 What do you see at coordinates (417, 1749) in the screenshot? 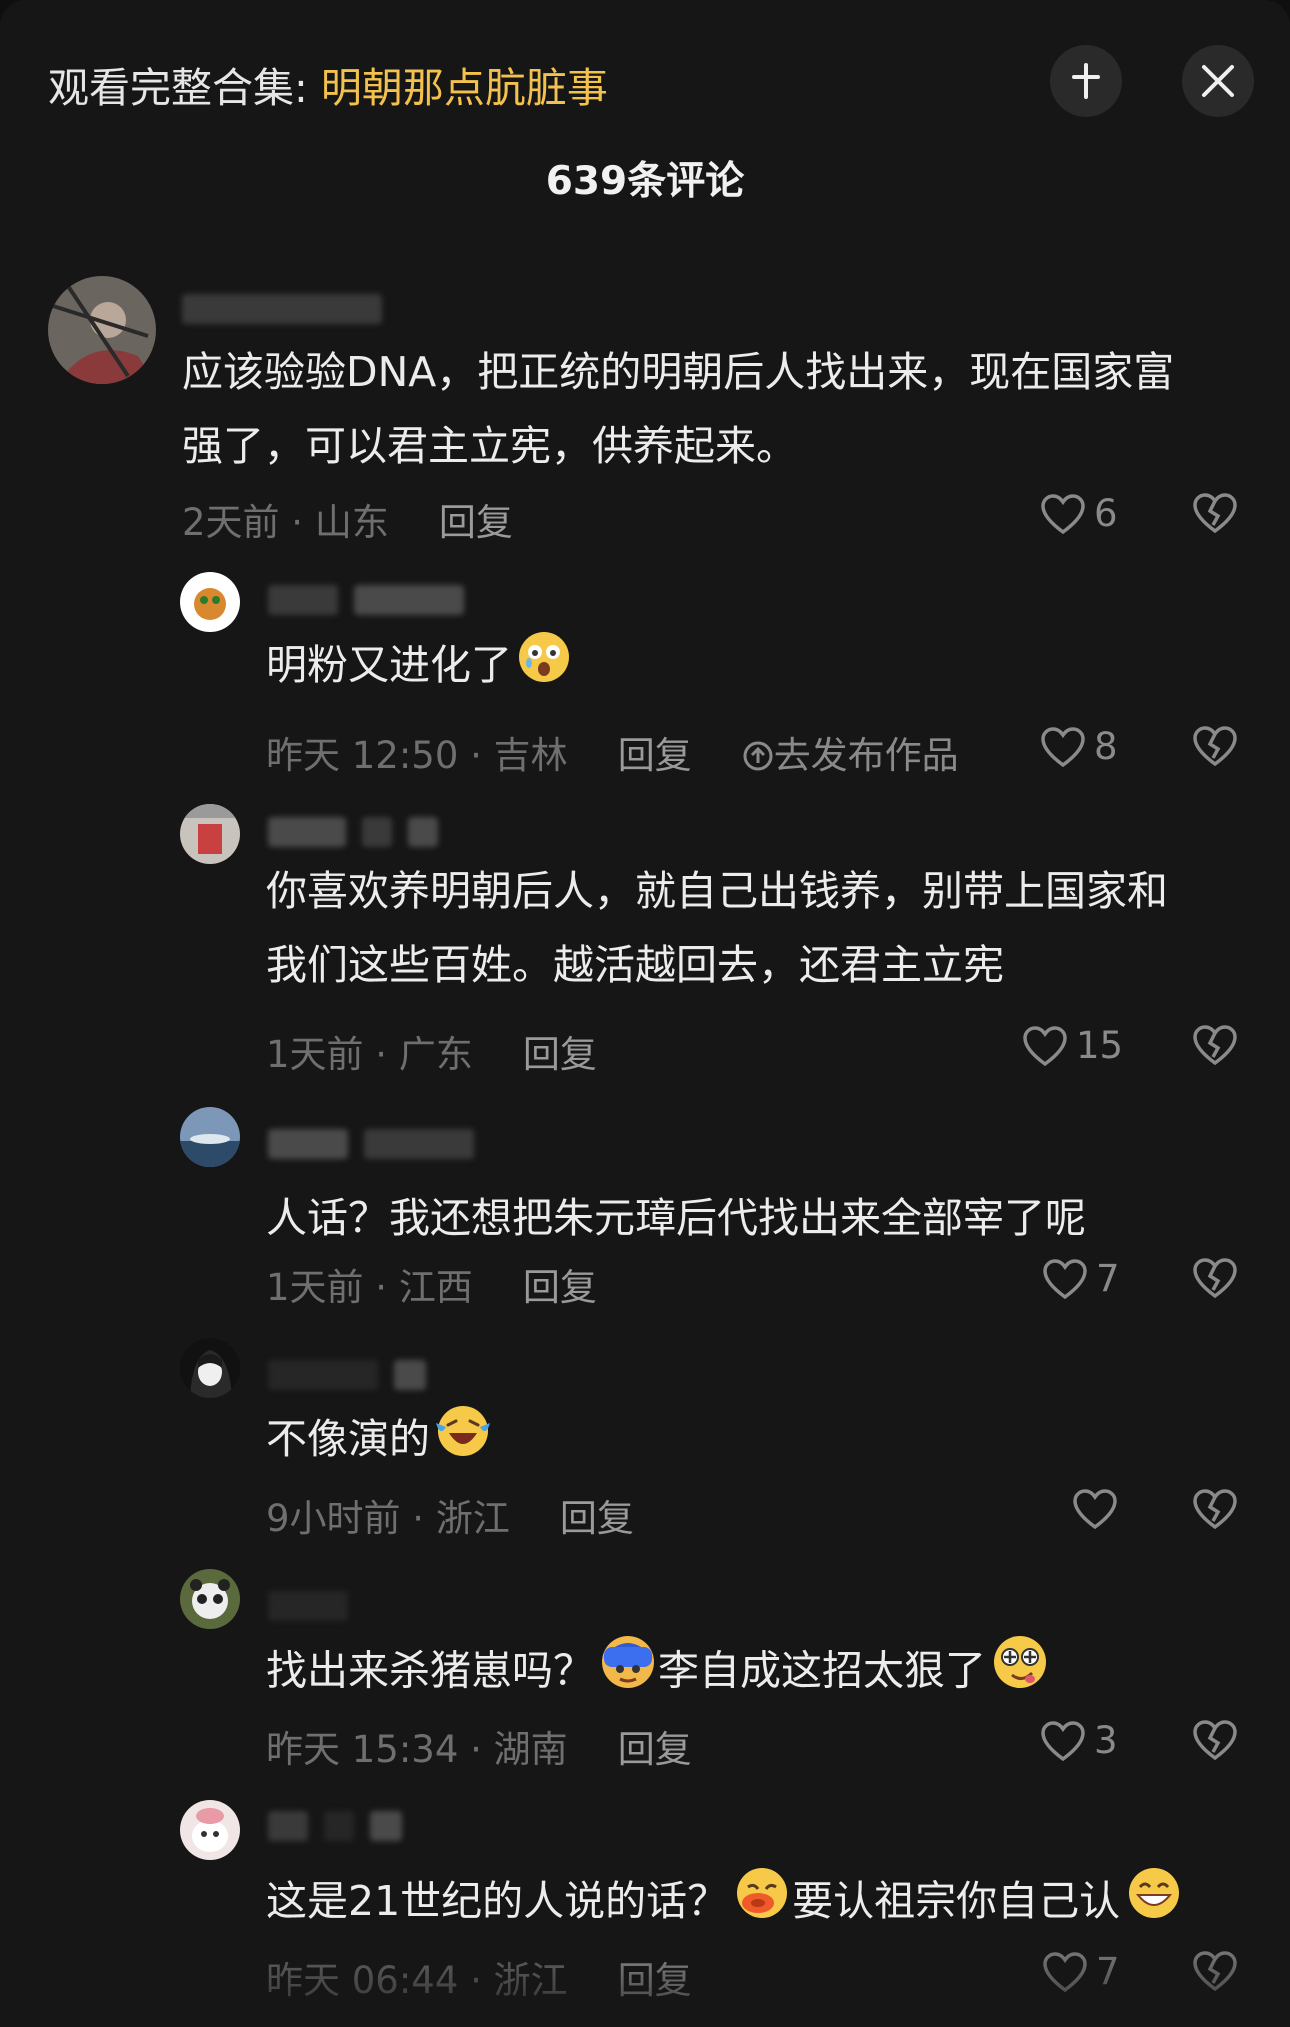
I see `time-location: 昨天 15:34 · 湖南` at bounding box center [417, 1749].